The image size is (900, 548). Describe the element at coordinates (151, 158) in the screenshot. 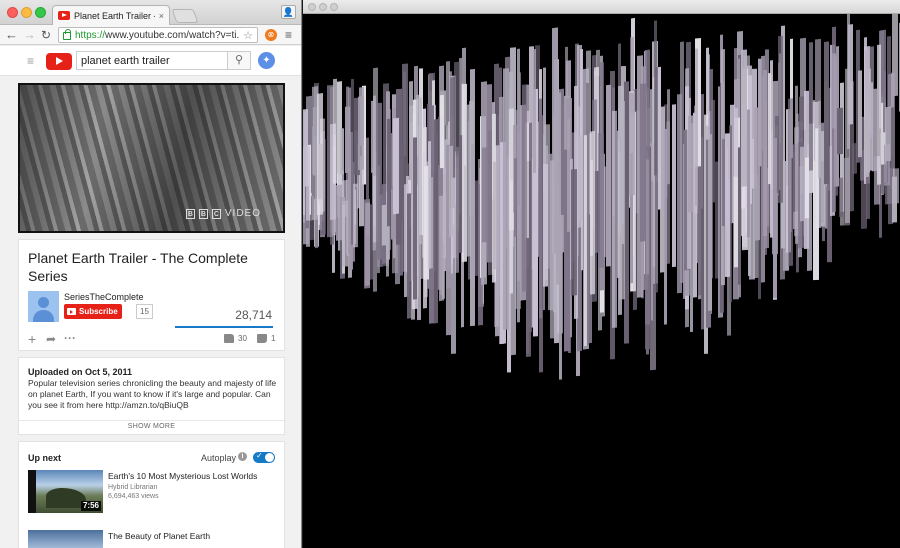

I see `video-player: B B C VIDEO` at that location.